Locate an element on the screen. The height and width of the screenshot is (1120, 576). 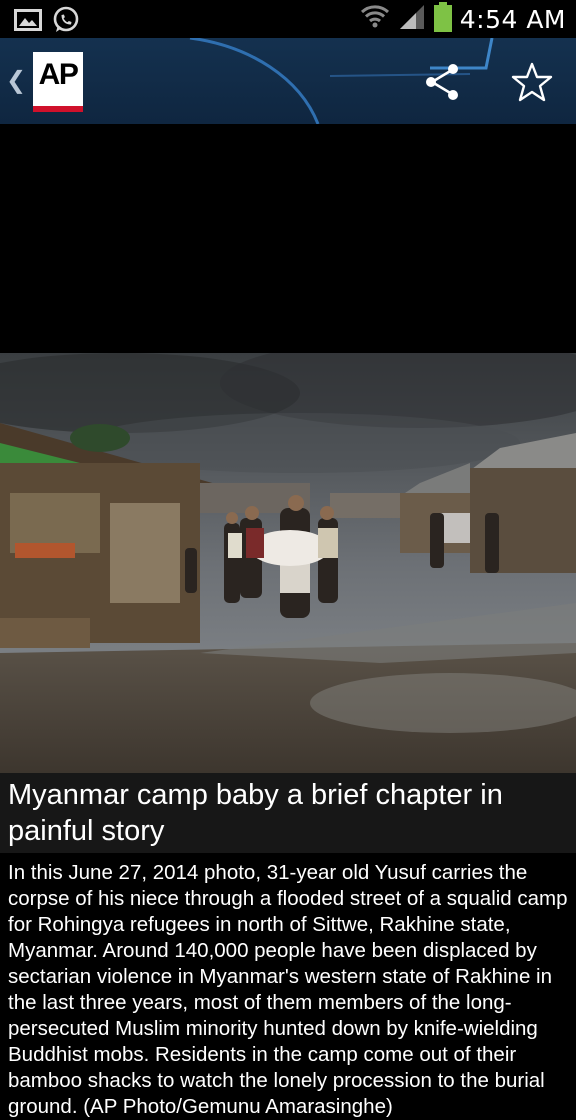
battery-icon is located at coordinates (442, 19).